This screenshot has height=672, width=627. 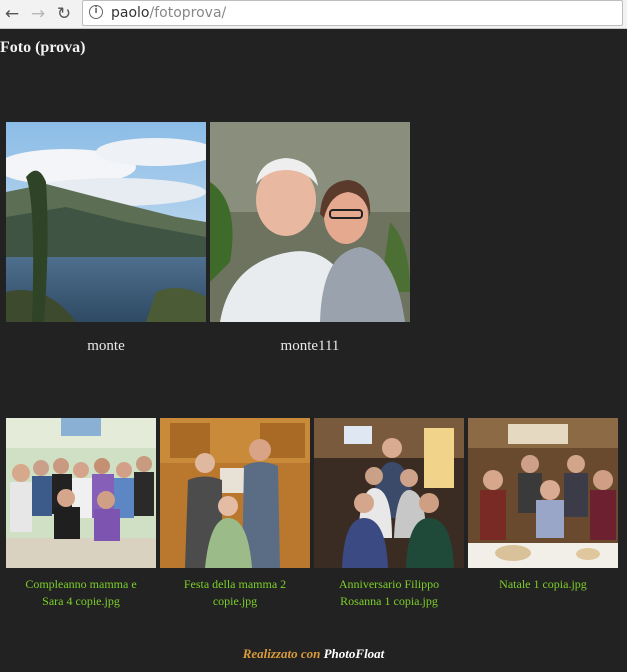 What do you see at coordinates (81, 584) in the screenshot?
I see `photo-caption-line: Compleanno mamma e` at bounding box center [81, 584].